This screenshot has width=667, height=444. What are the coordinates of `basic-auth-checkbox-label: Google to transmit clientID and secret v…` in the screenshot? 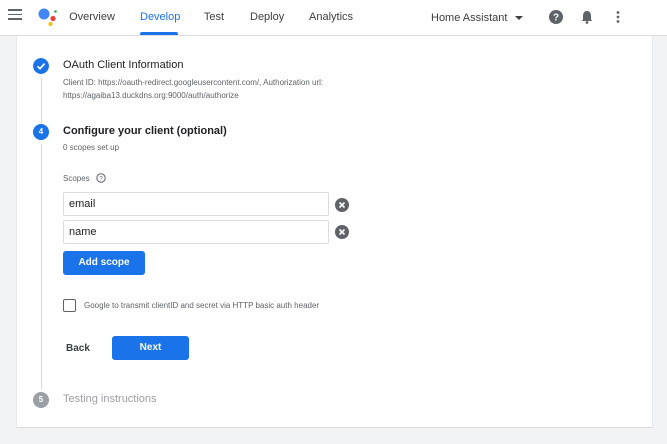 It's located at (202, 305).